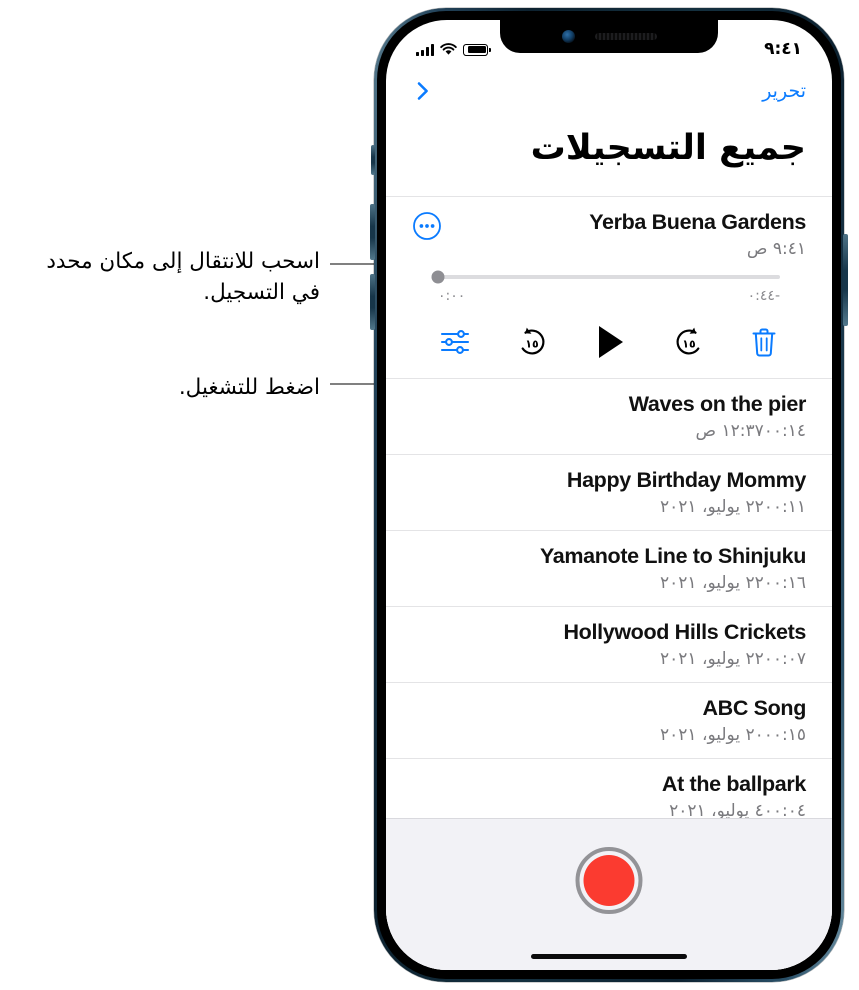 The width and height of the screenshot is (859, 990). Describe the element at coordinates (783, 49) in the screenshot. I see `status-bar-time: ٩:٤١` at that location.